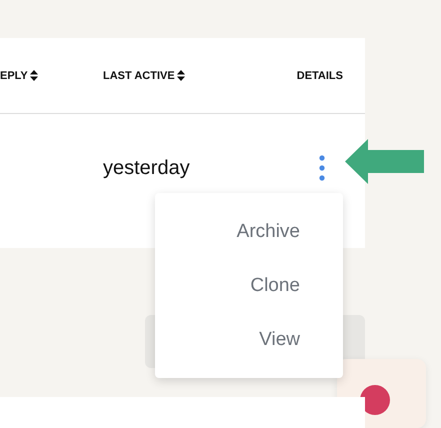 This screenshot has height=428, width=441. Describe the element at coordinates (319, 76) in the screenshot. I see `column-header: DETAILS` at that location.